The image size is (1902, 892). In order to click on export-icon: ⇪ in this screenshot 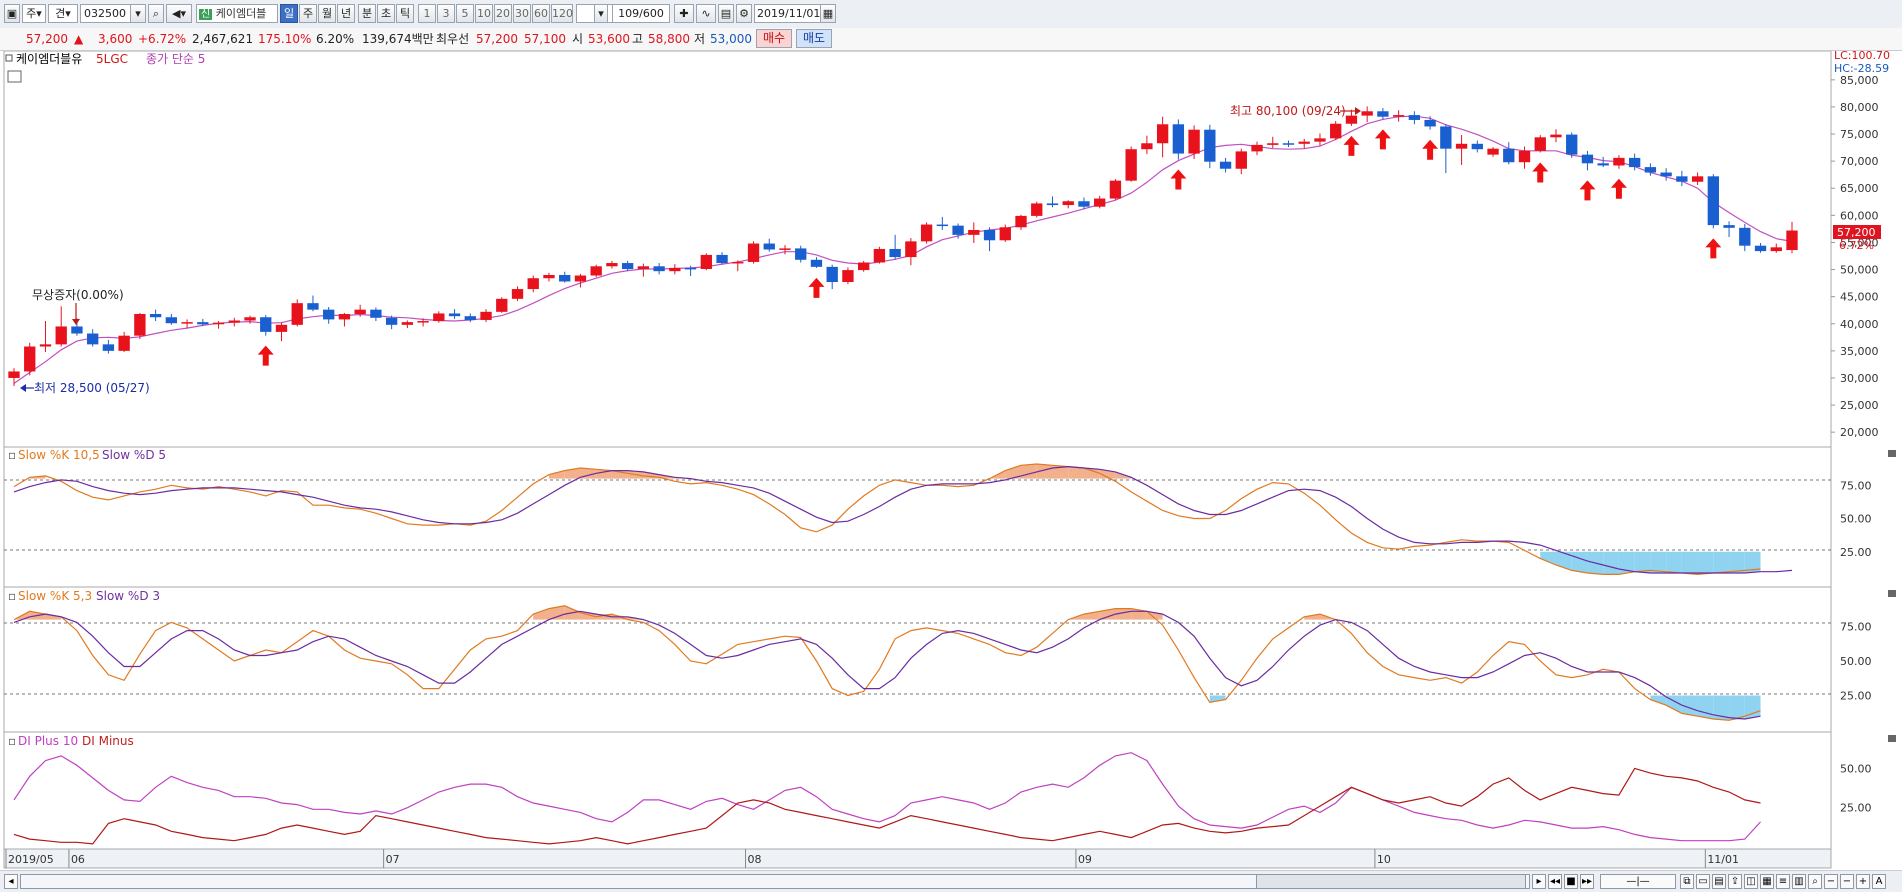, I will do `click(1735, 881)`.